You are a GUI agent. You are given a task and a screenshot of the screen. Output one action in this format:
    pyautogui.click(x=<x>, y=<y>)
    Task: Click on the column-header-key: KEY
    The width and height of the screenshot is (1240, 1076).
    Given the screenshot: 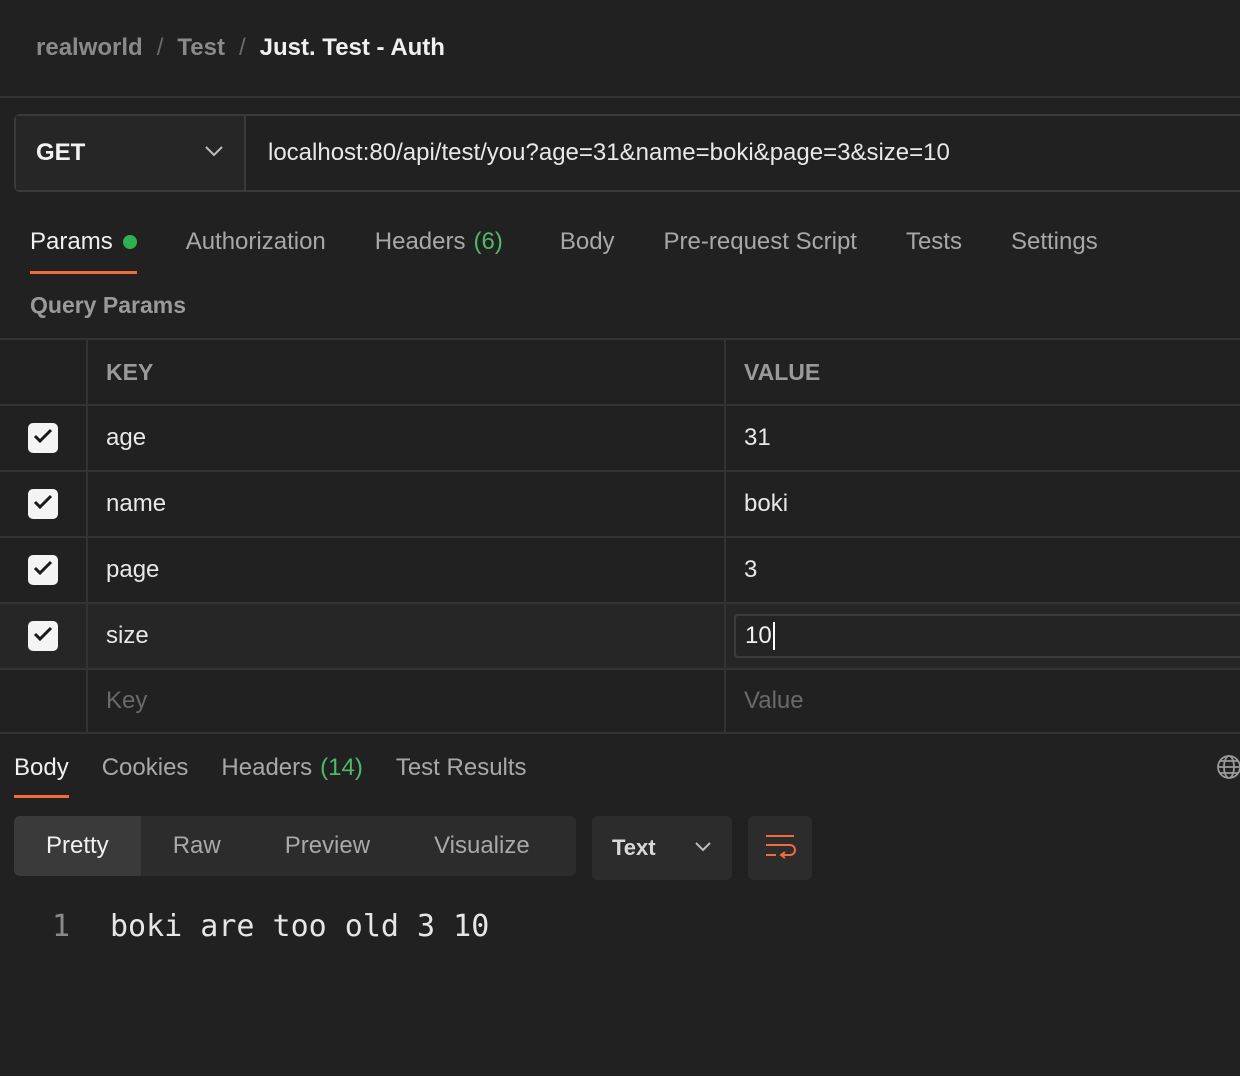 What is the action you would take?
    pyautogui.click(x=407, y=372)
    